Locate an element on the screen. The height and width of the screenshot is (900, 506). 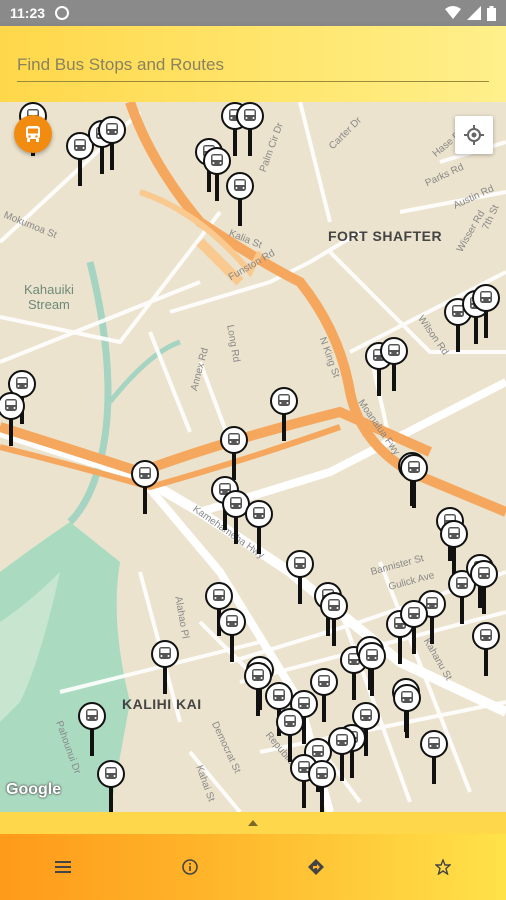
wifi-icon is located at coordinates (453, 12).